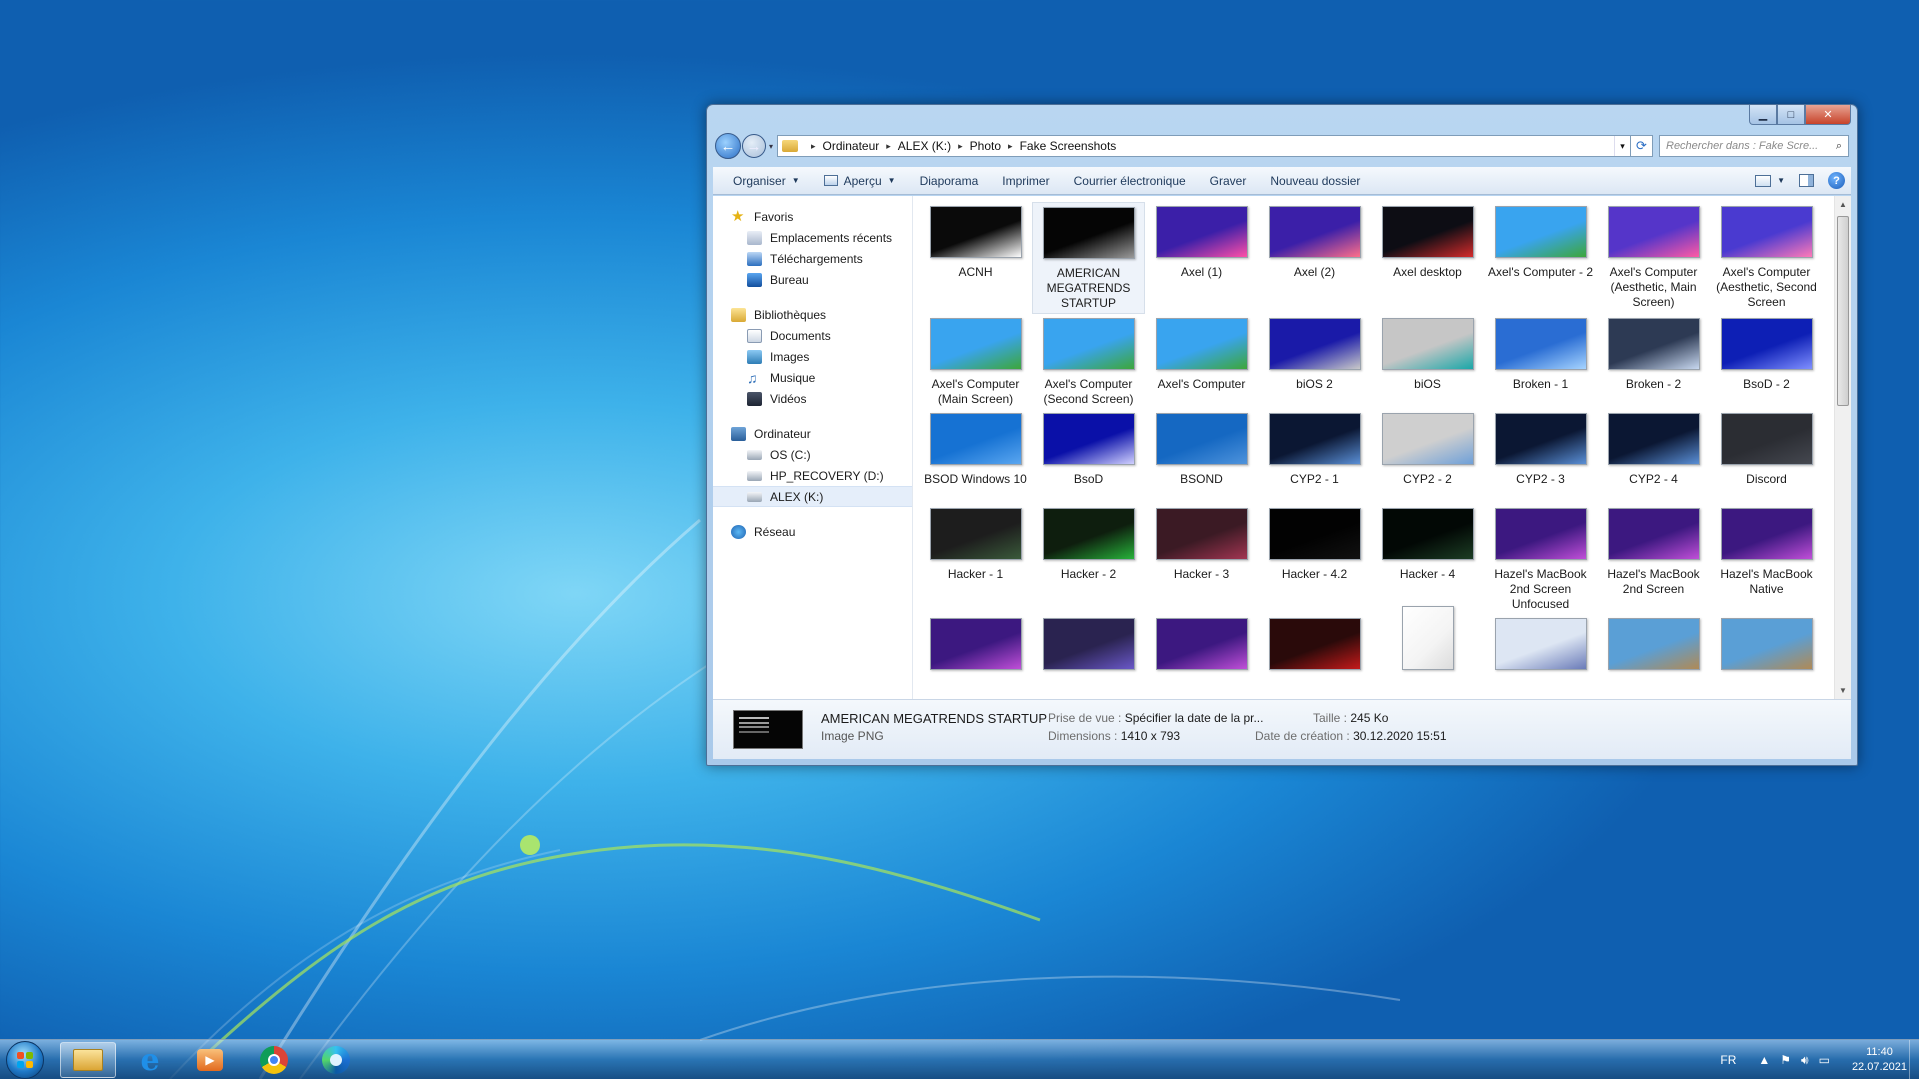  Describe the element at coordinates (274, 1060) in the screenshot. I see `taskbar-chrome` at that location.